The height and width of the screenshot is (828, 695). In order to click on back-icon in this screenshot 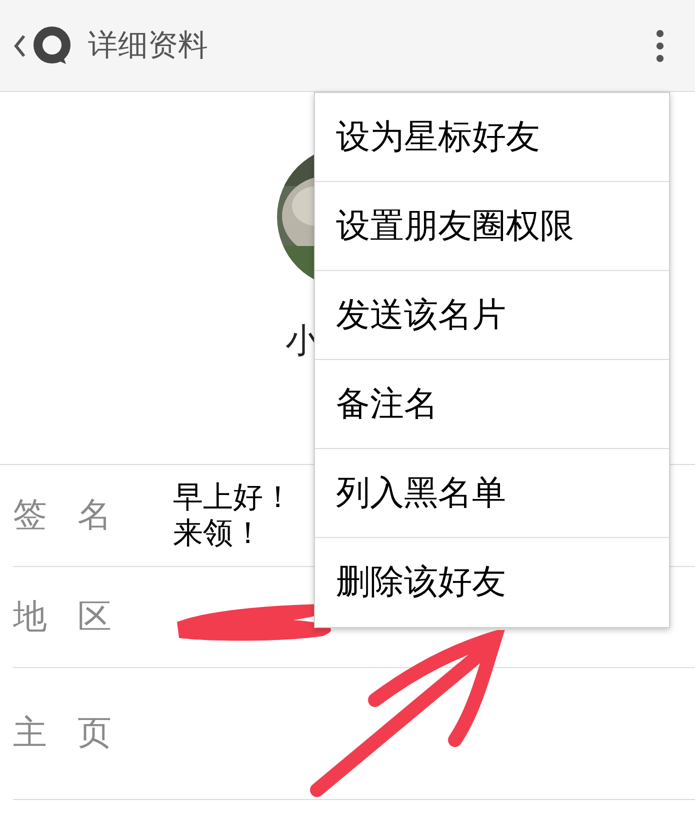, I will do `click(20, 45)`.